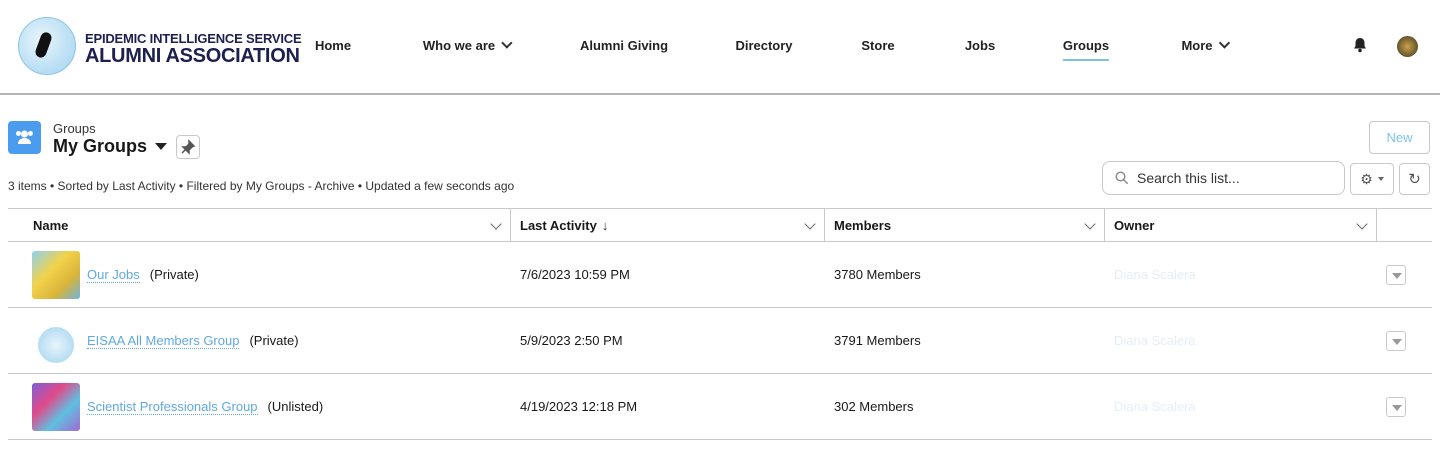 This screenshot has width=1440, height=457. I want to click on logo-line1: EPIDEMIC INTELLIGENCE SERVICE, so click(193, 38).